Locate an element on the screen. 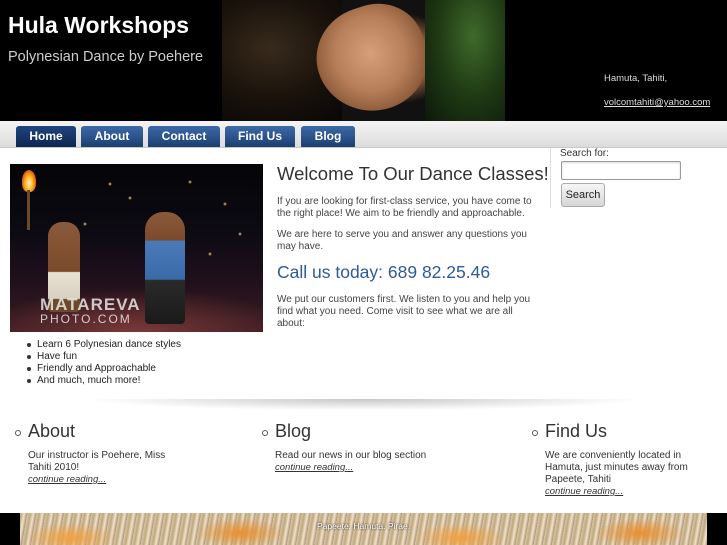 This screenshot has width=727, height=545. list-item: Have fun is located at coordinates (103, 357).